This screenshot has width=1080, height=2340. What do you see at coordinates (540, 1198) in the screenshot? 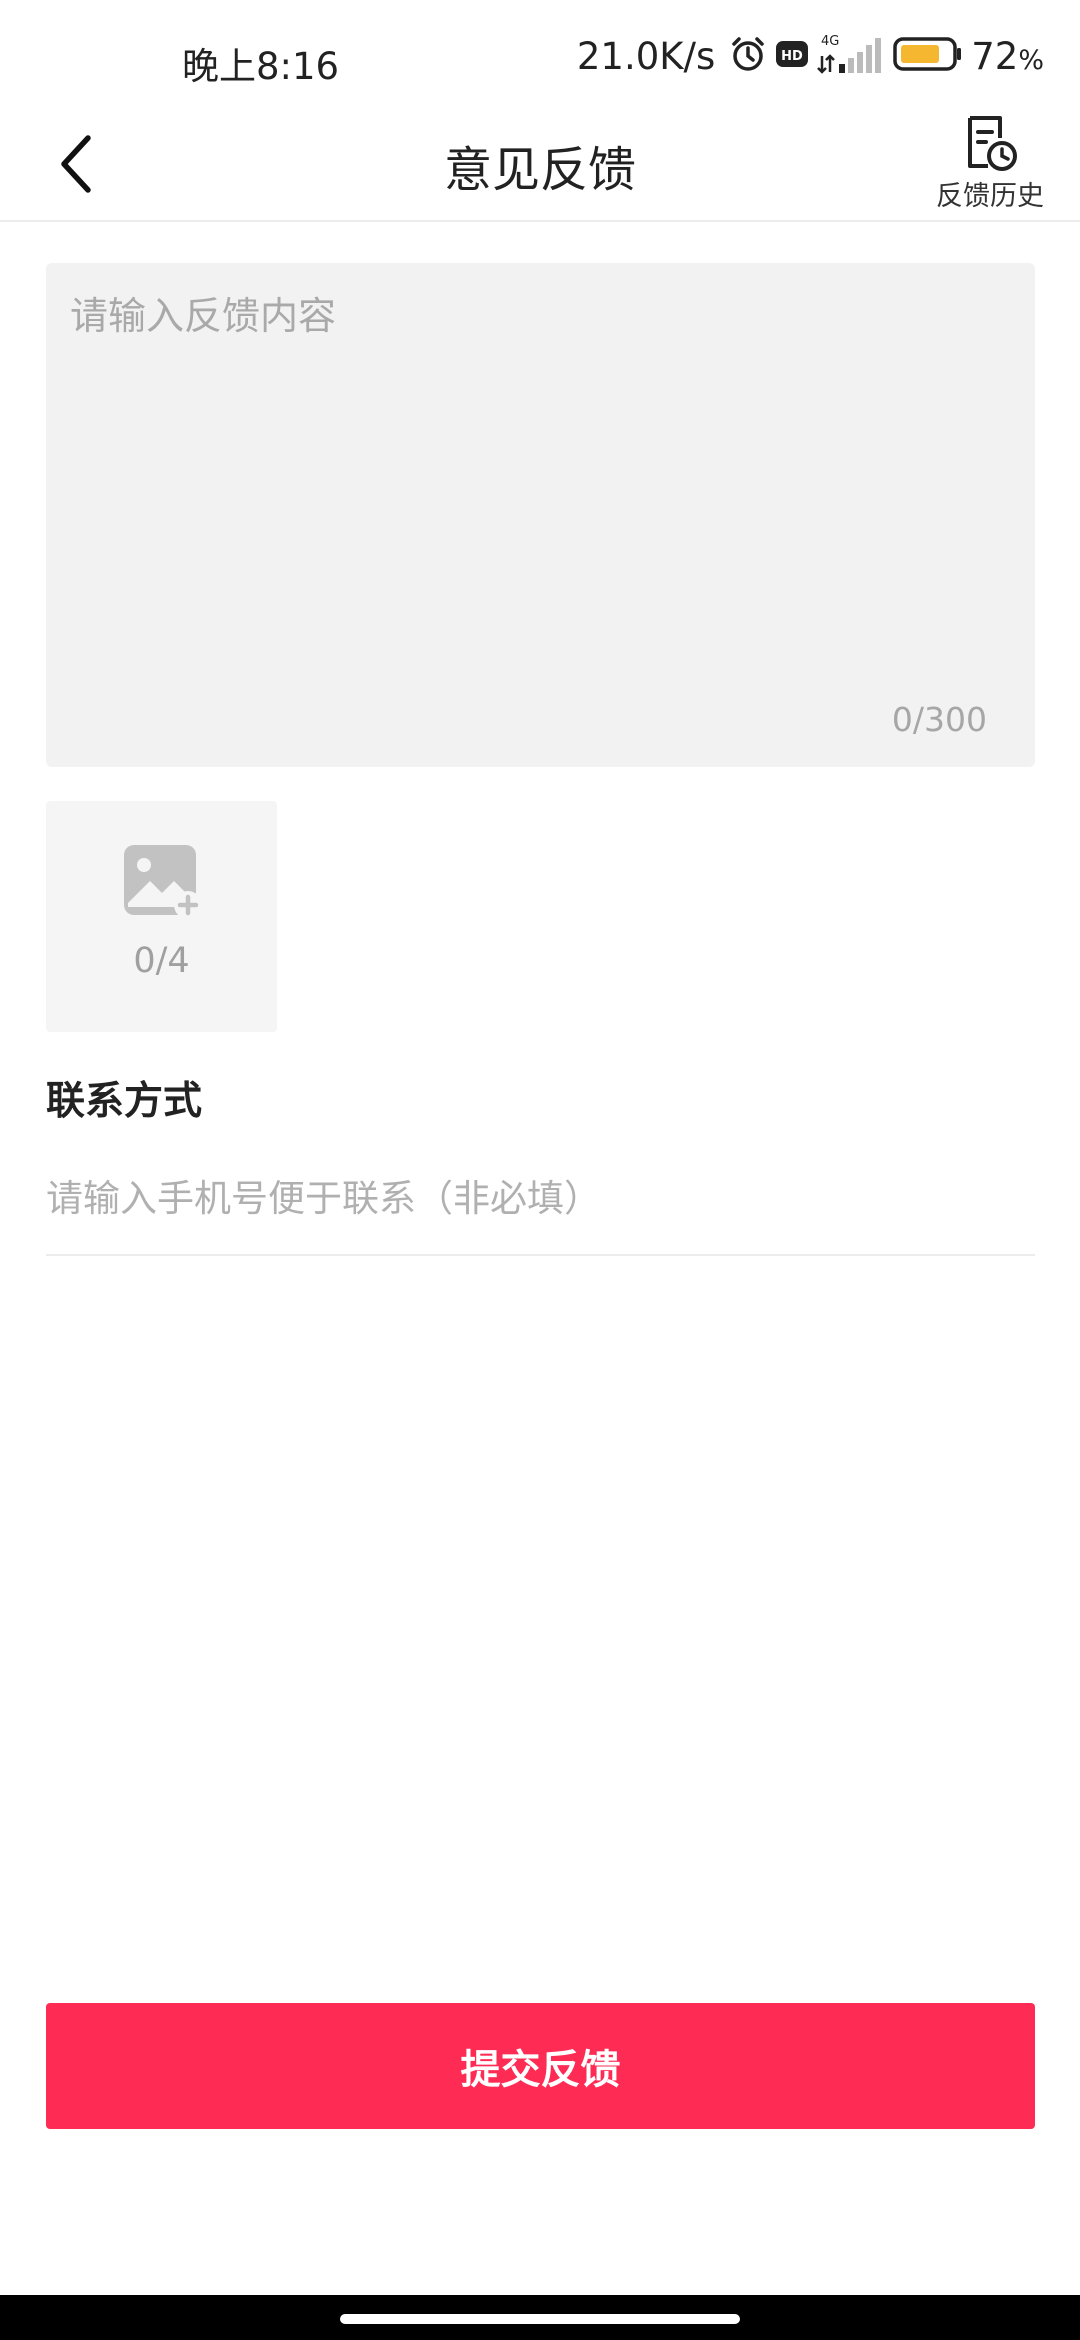
I see `phone-input` at bounding box center [540, 1198].